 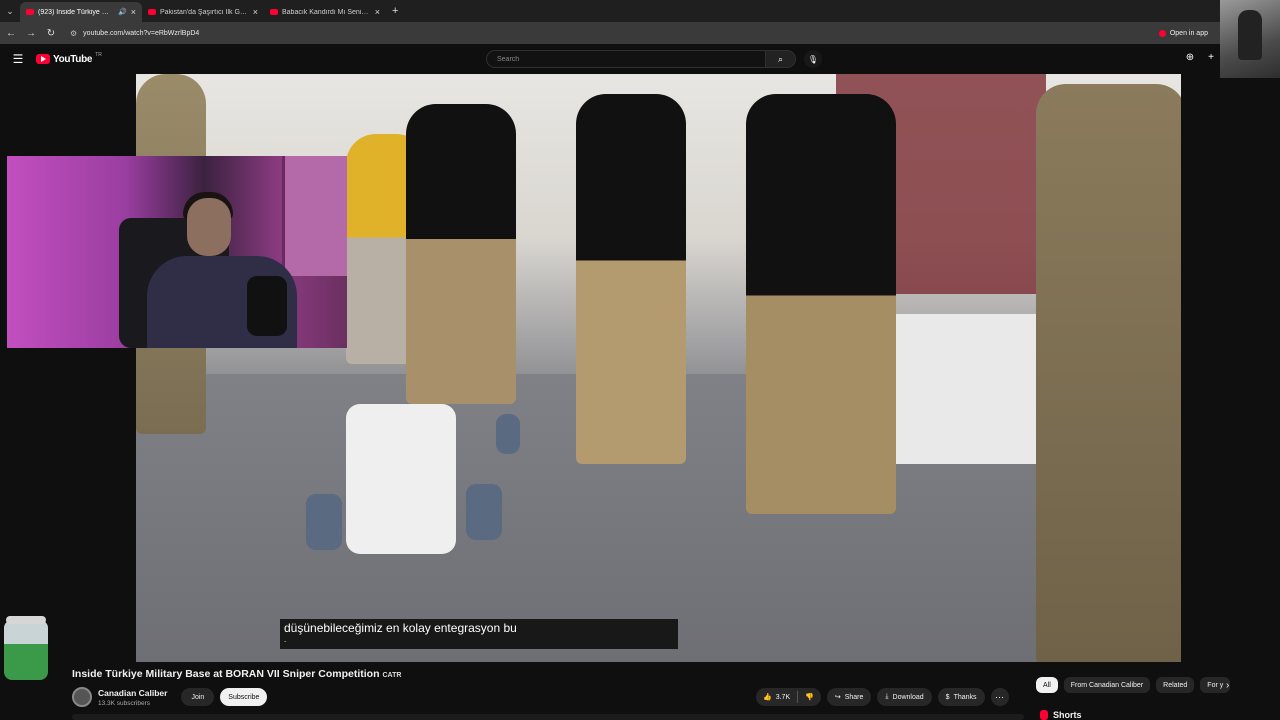 What do you see at coordinates (267, 306) in the screenshot?
I see `webcam-microphone` at bounding box center [267, 306].